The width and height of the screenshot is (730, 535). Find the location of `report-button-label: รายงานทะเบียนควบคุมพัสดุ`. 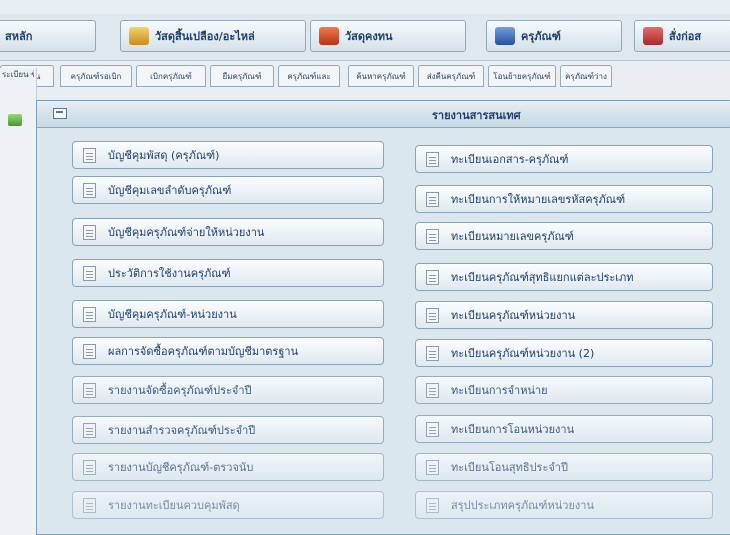

report-button-label: รายงานทะเบียนควบคุมพัสดุ is located at coordinates (174, 505).